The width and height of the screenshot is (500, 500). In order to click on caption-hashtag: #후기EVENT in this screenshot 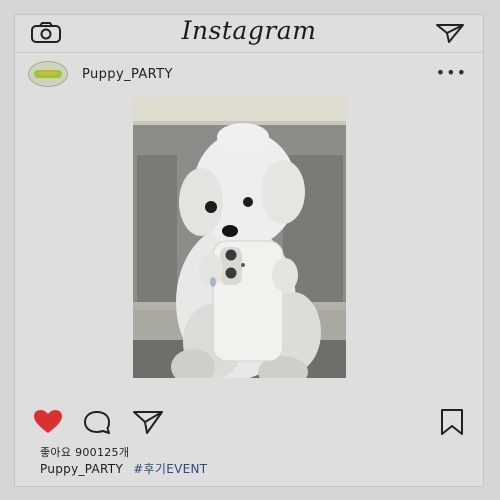, I will do `click(170, 469)`.